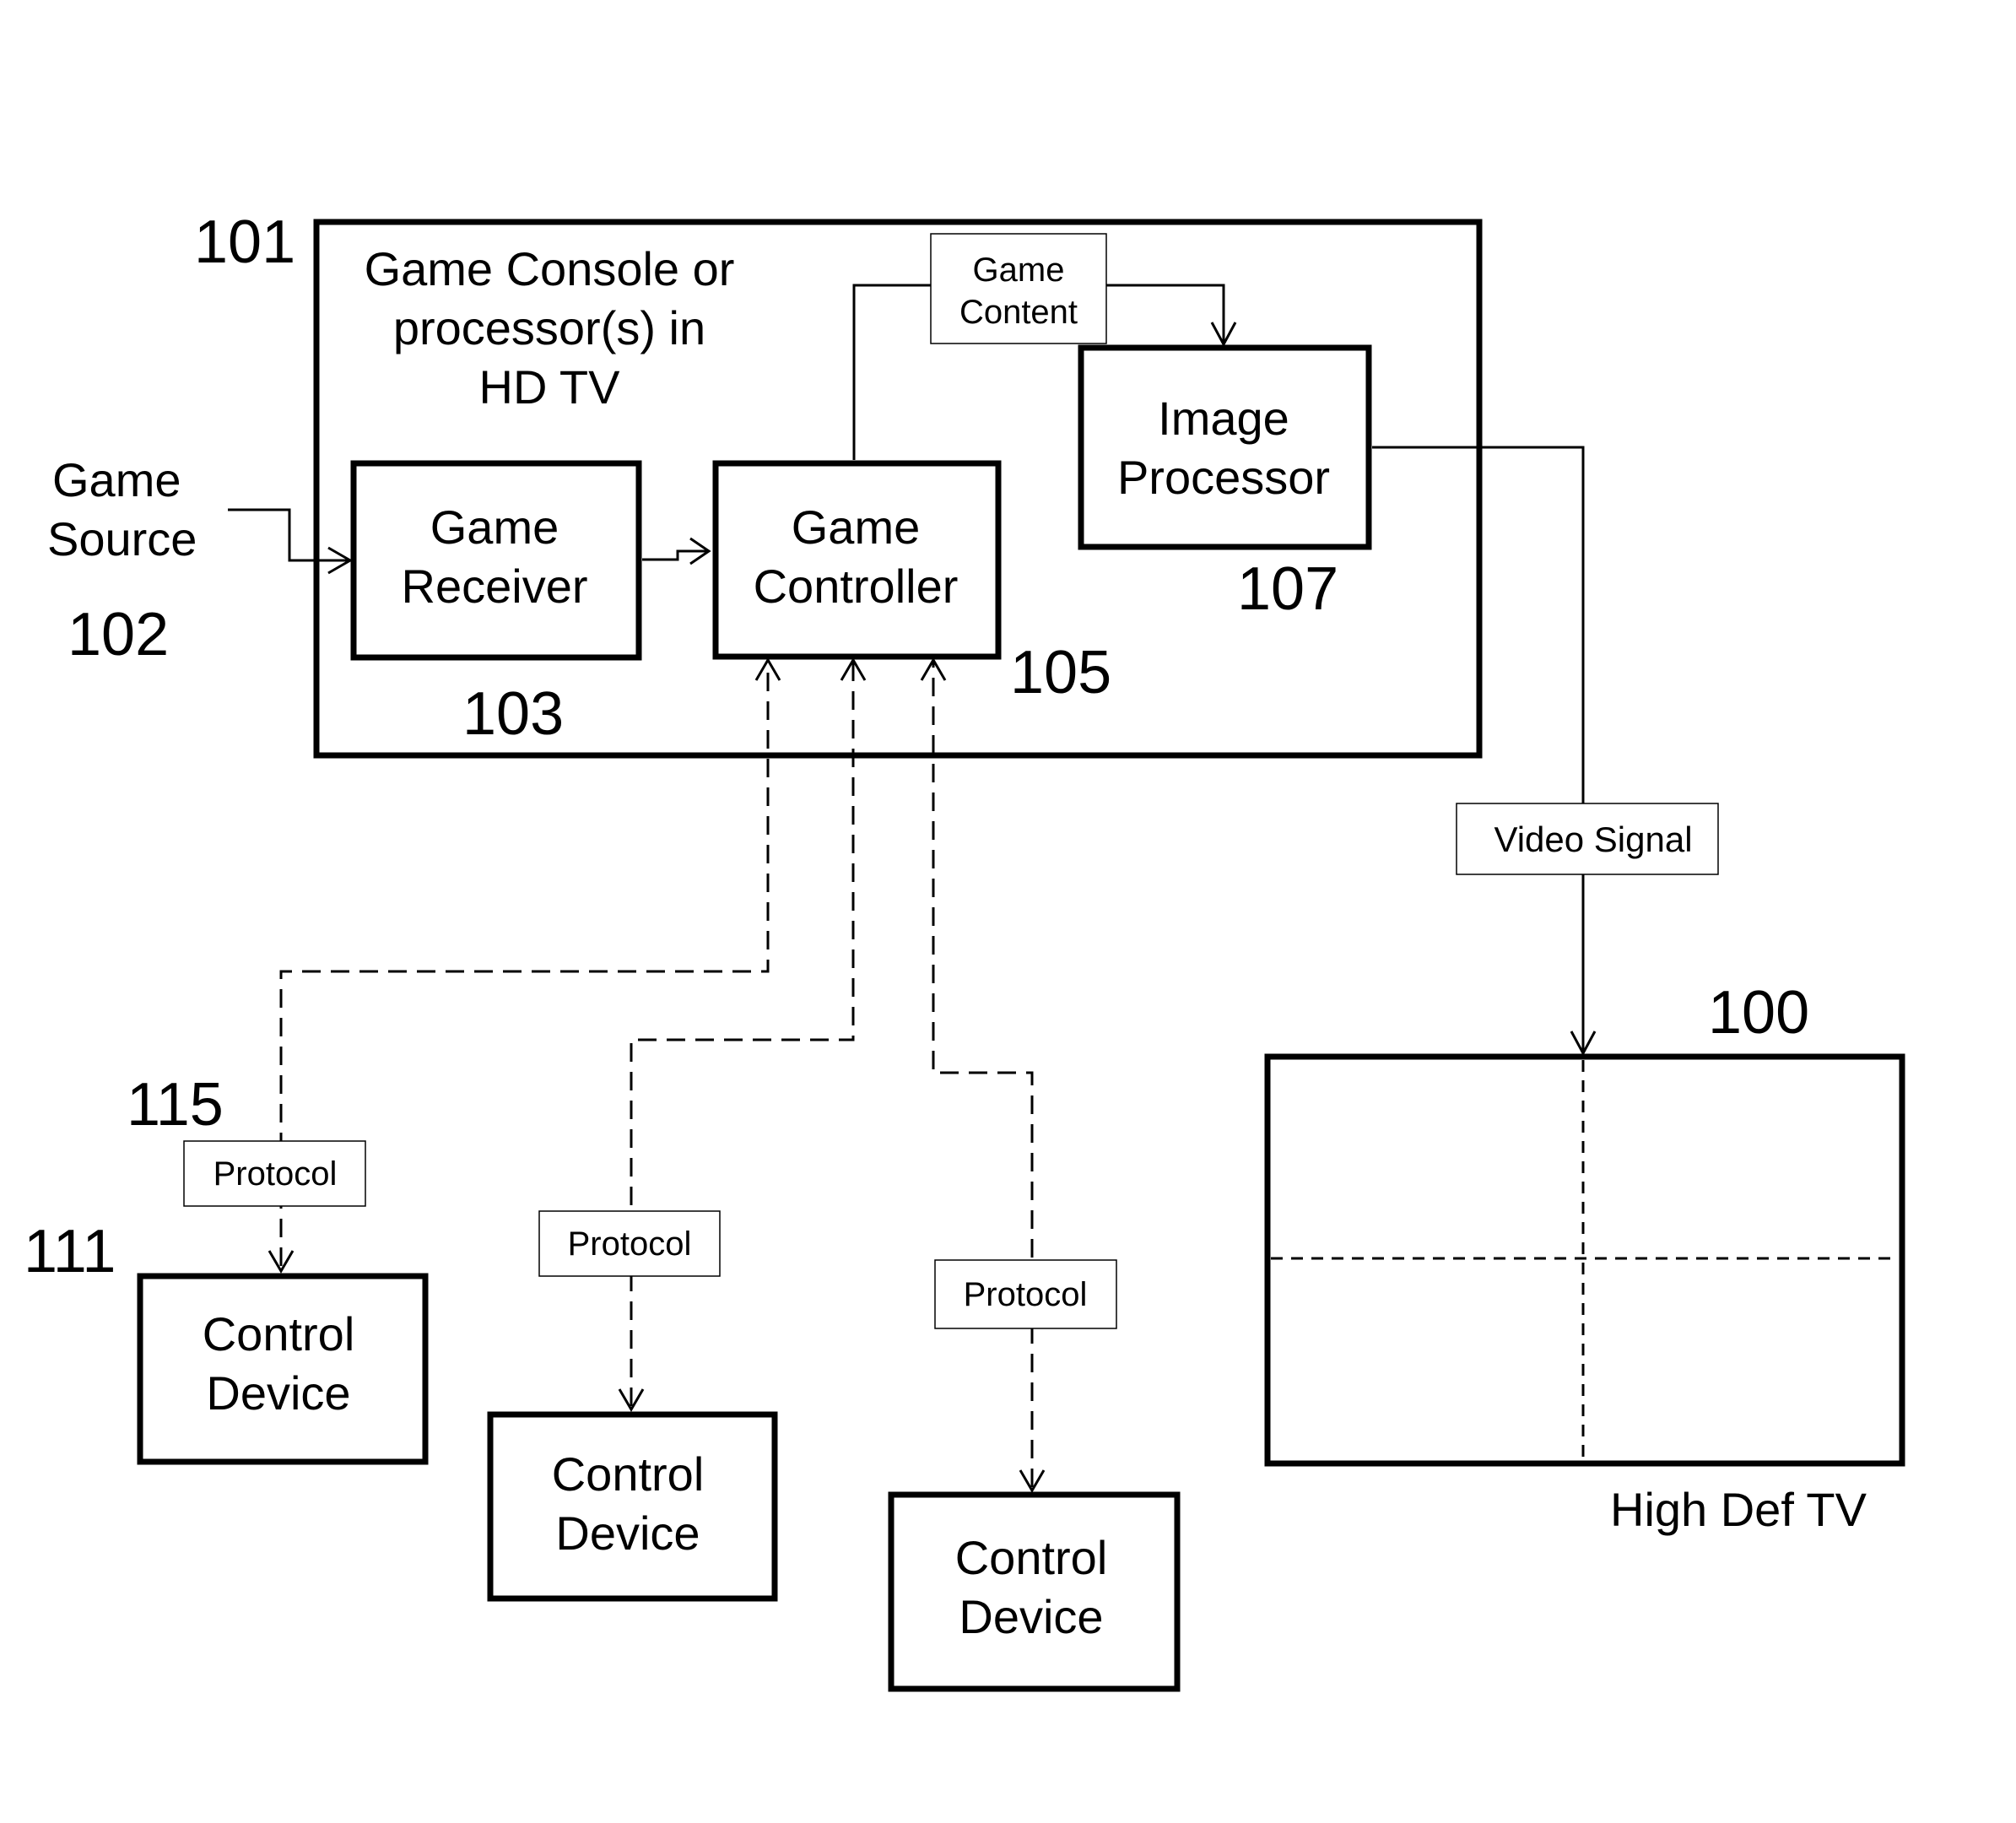 The height and width of the screenshot is (1823, 2016). Describe the element at coordinates (1223, 477) in the screenshot. I see `image-processor-label-line-2: Processor` at that location.